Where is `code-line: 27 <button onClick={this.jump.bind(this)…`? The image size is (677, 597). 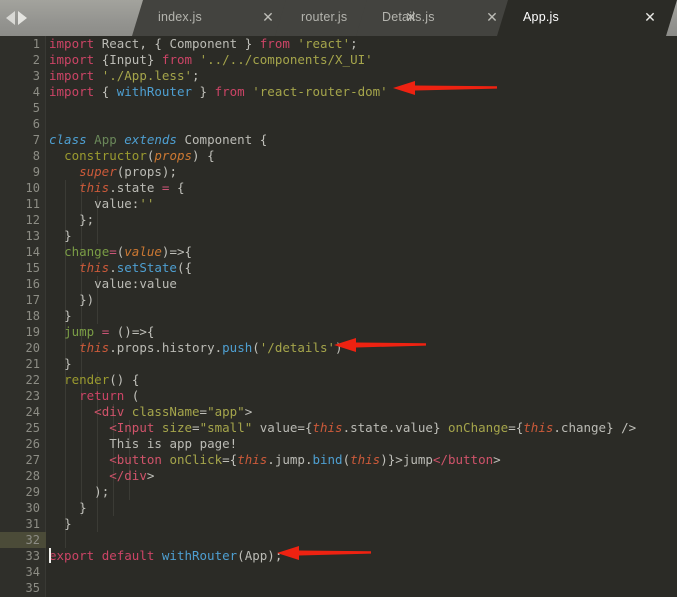 code-line: 27 <button onClick={this.jump.bind(this)… is located at coordinates (338, 460).